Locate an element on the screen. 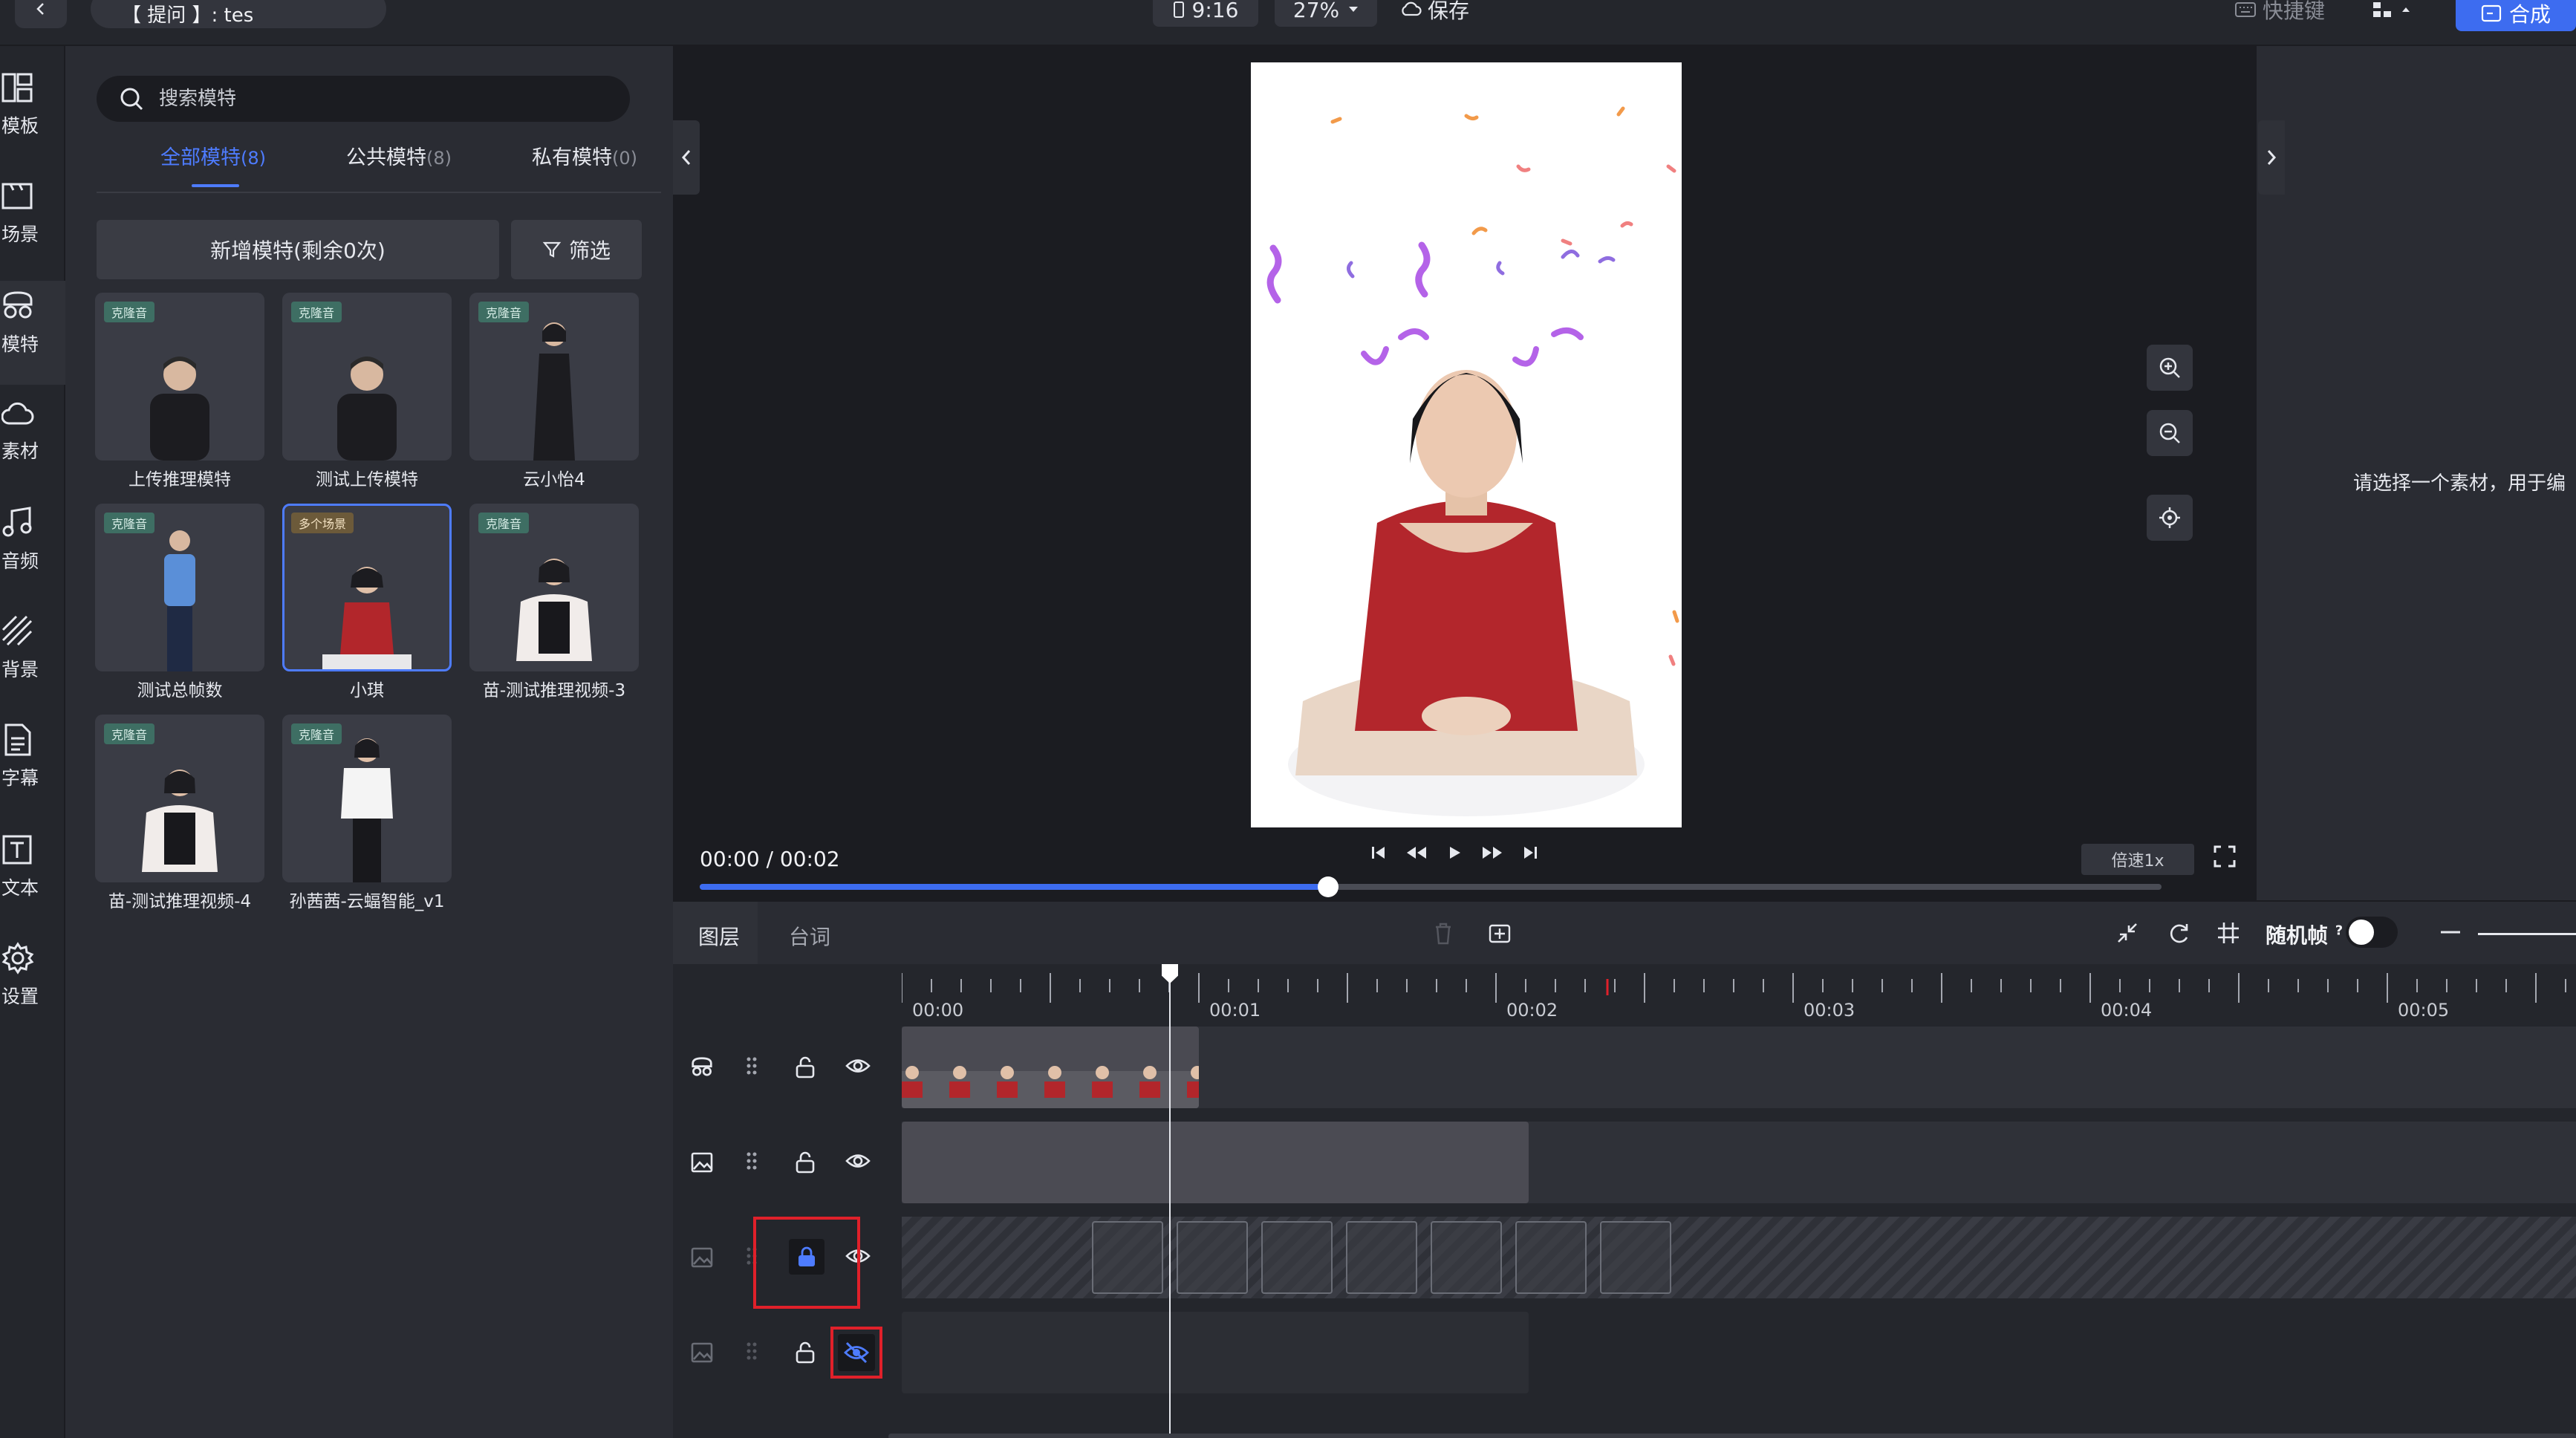 The height and width of the screenshot is (1438, 2576). playback-speed-button: 倍速1x is located at coordinates (2137, 860).